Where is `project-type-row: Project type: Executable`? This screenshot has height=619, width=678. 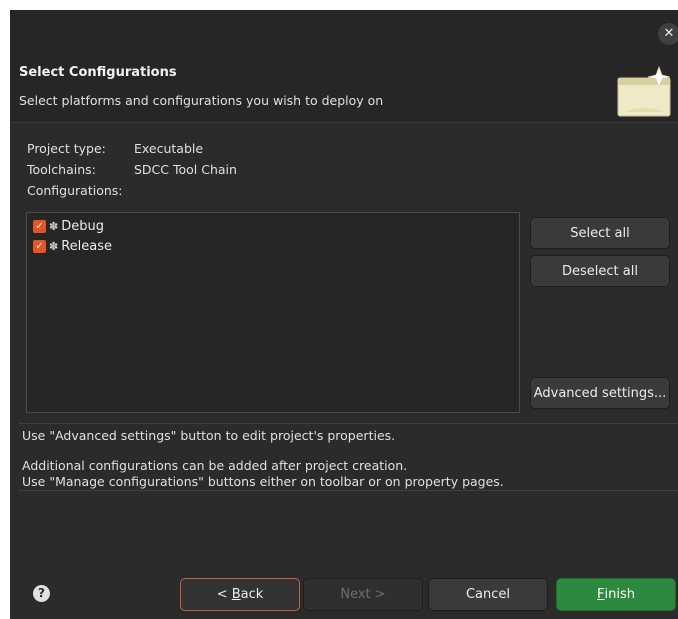
project-type-row: Project type: Executable is located at coordinates (115, 148).